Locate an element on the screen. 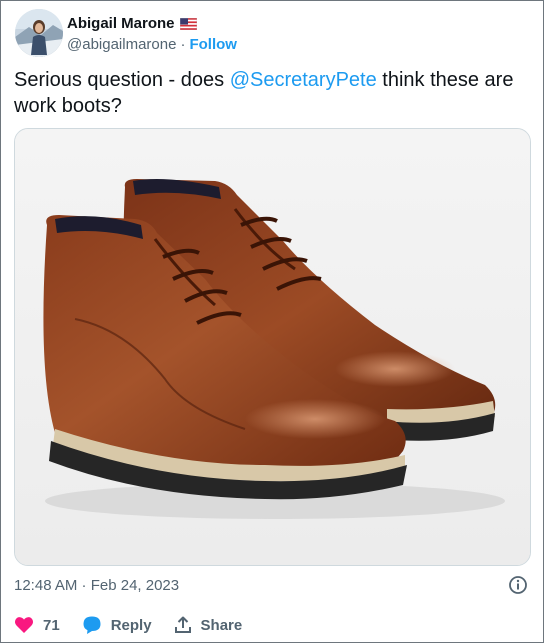 The height and width of the screenshot is (643, 544). like-button: 71 is located at coordinates (37, 625).